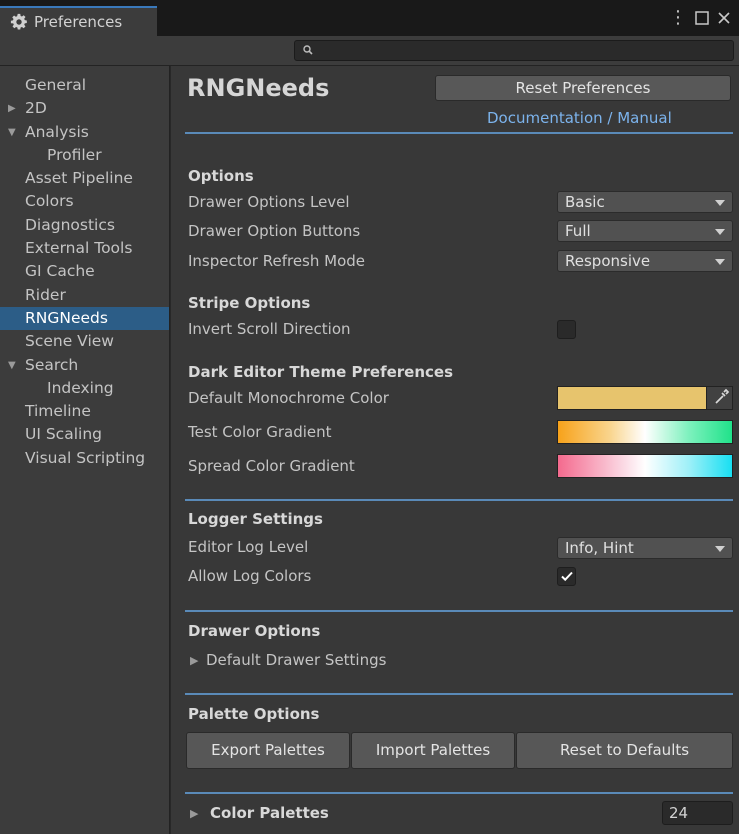  Describe the element at coordinates (52, 364) in the screenshot. I see `sidebar-item-label: Search` at that location.